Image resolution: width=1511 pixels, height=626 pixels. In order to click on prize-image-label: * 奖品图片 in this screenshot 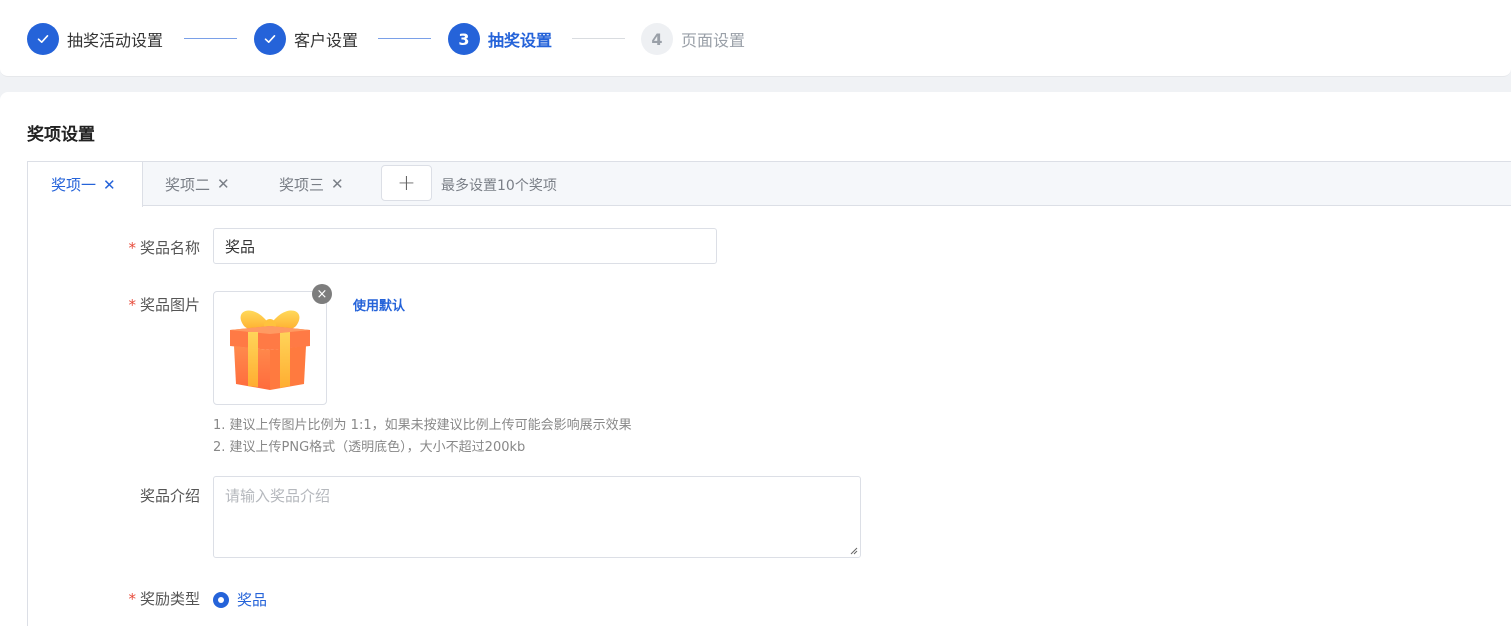, I will do `click(140, 304)`.